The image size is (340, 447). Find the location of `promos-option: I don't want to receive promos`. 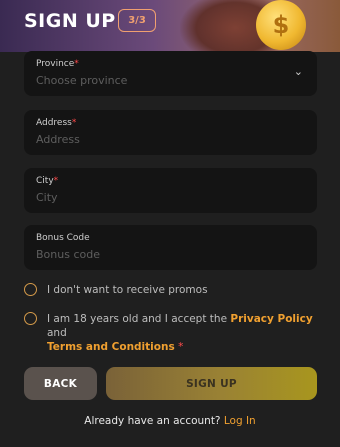

promos-option: I don't want to receive promos is located at coordinates (171, 291).